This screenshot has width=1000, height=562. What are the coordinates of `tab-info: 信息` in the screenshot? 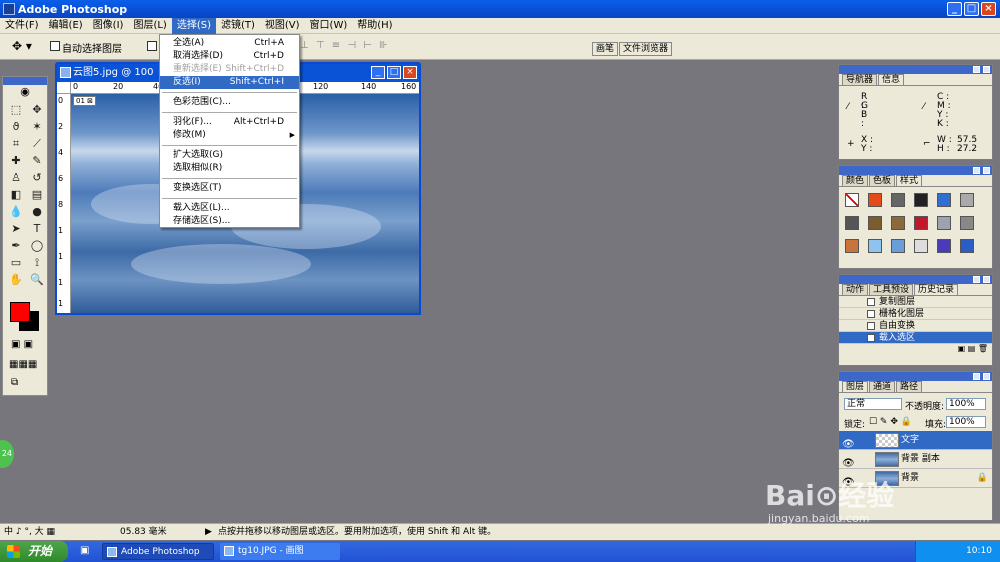 It's located at (891, 79).